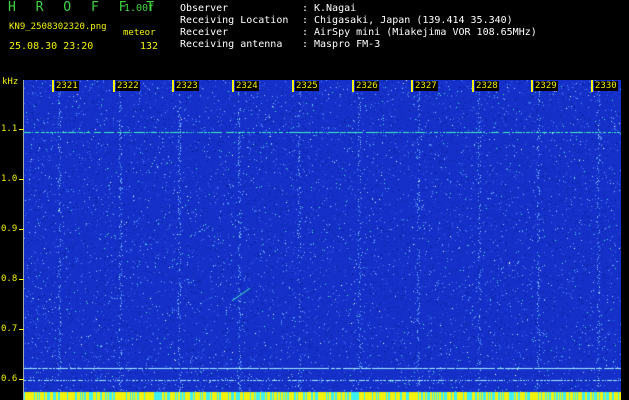 The width and height of the screenshot is (629, 400). Describe the element at coordinates (413, 20) in the screenshot. I see `info-value: Chigasaki, Japan (139.414 35.340)` at that location.